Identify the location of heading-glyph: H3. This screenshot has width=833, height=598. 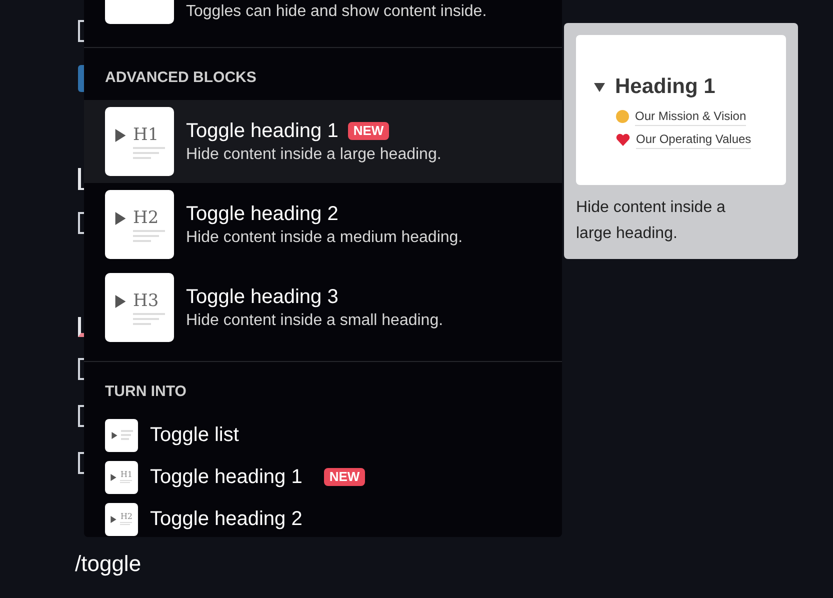
(146, 301).